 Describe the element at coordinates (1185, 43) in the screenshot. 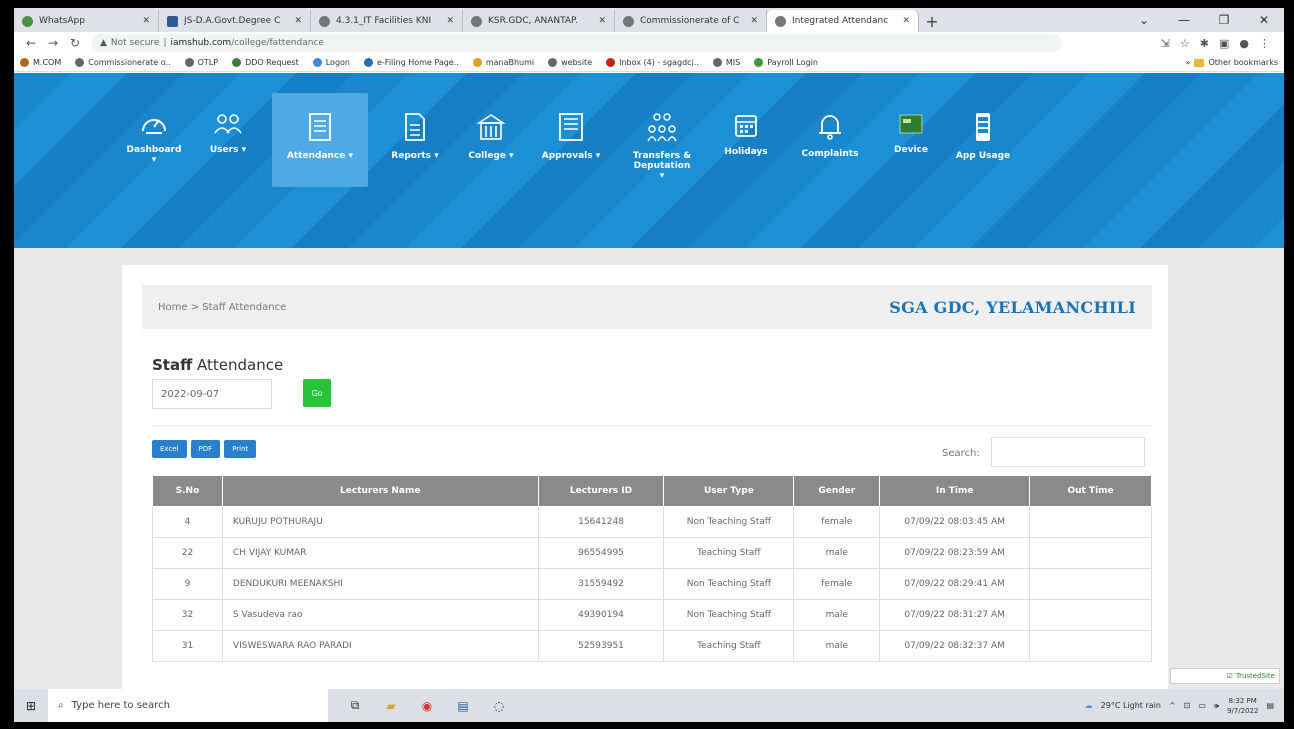

I see `bookmark-star-icon: ☆` at that location.